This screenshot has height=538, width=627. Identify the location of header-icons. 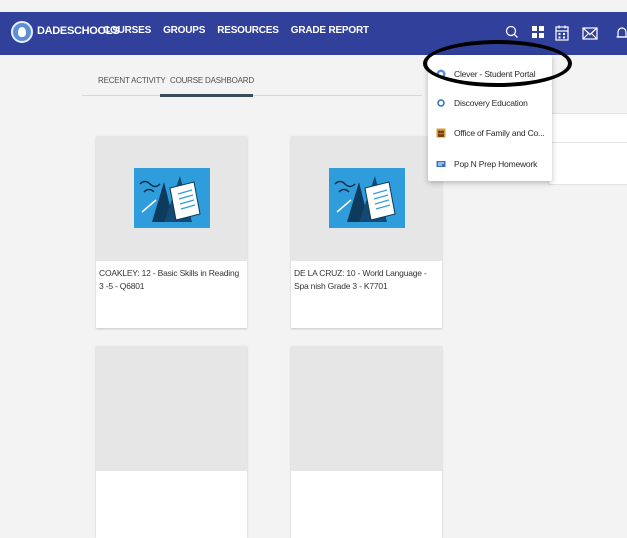
(561, 33).